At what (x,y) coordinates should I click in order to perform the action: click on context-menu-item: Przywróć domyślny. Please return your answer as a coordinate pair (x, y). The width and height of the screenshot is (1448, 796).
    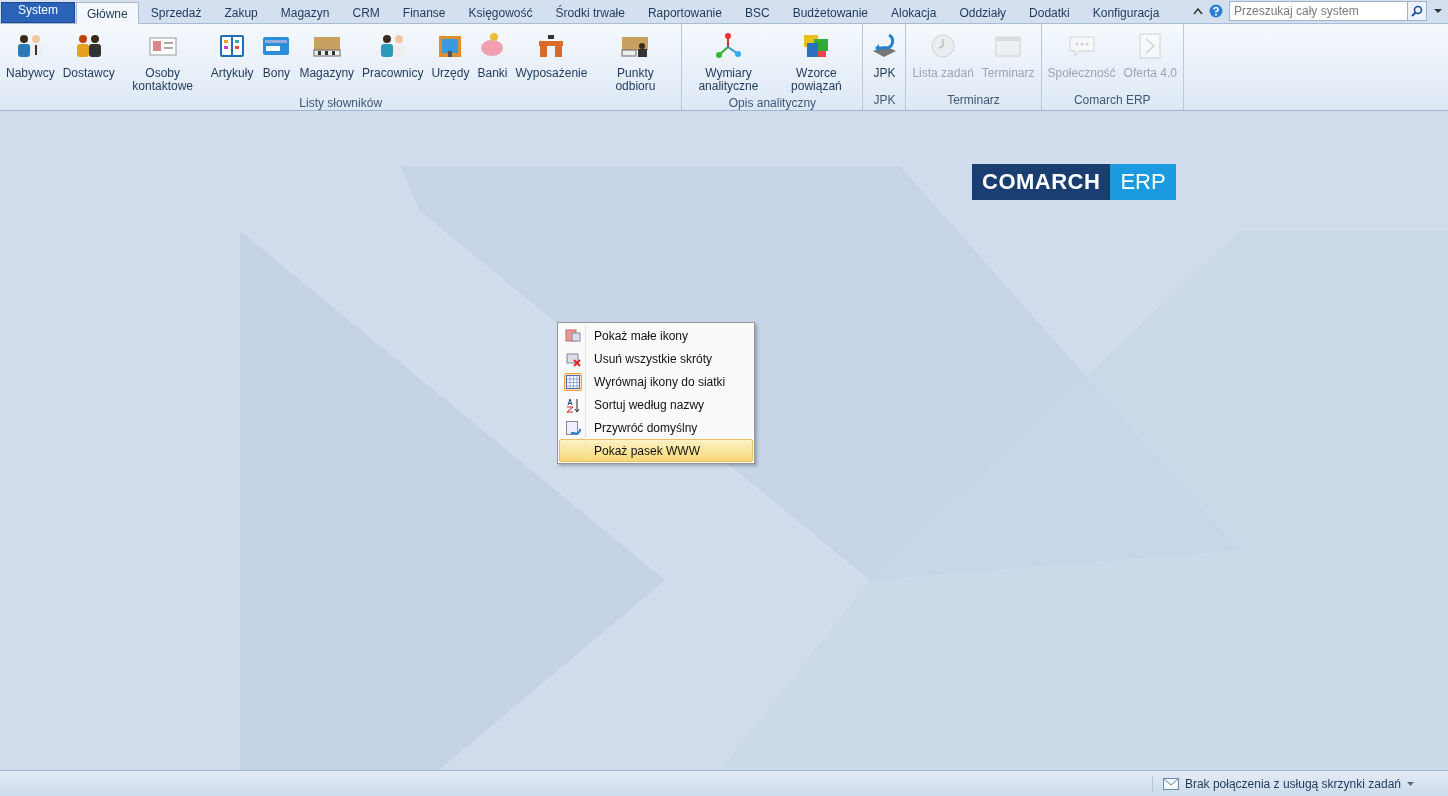
    Looking at the image, I should click on (656, 427).